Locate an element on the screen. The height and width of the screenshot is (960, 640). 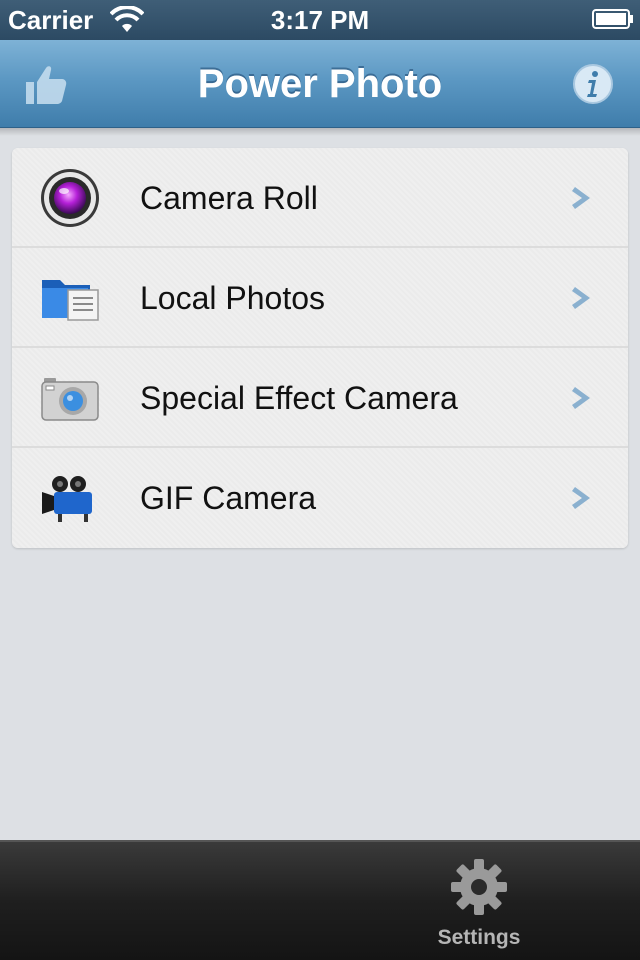
menu-item-camera-roll: Camera Roll is located at coordinates (320, 198).